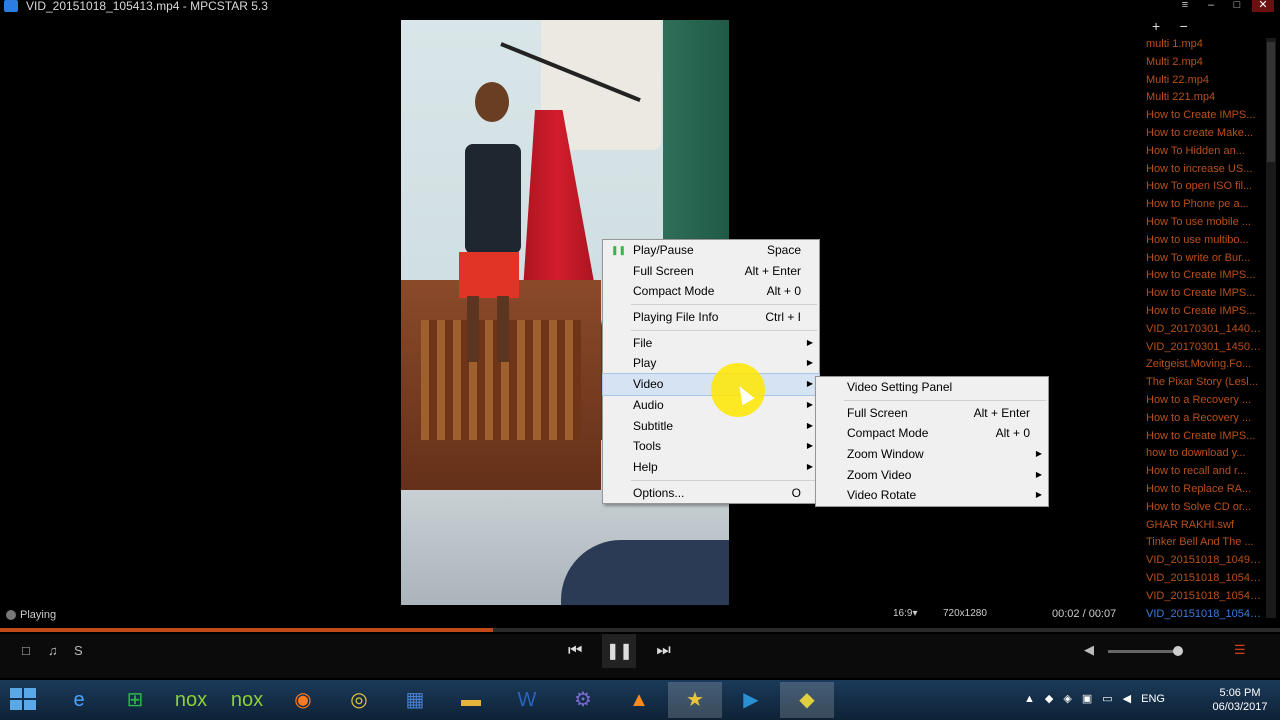 The height and width of the screenshot is (720, 1280). I want to click on menu-item-help: Help ▶, so click(711, 467).